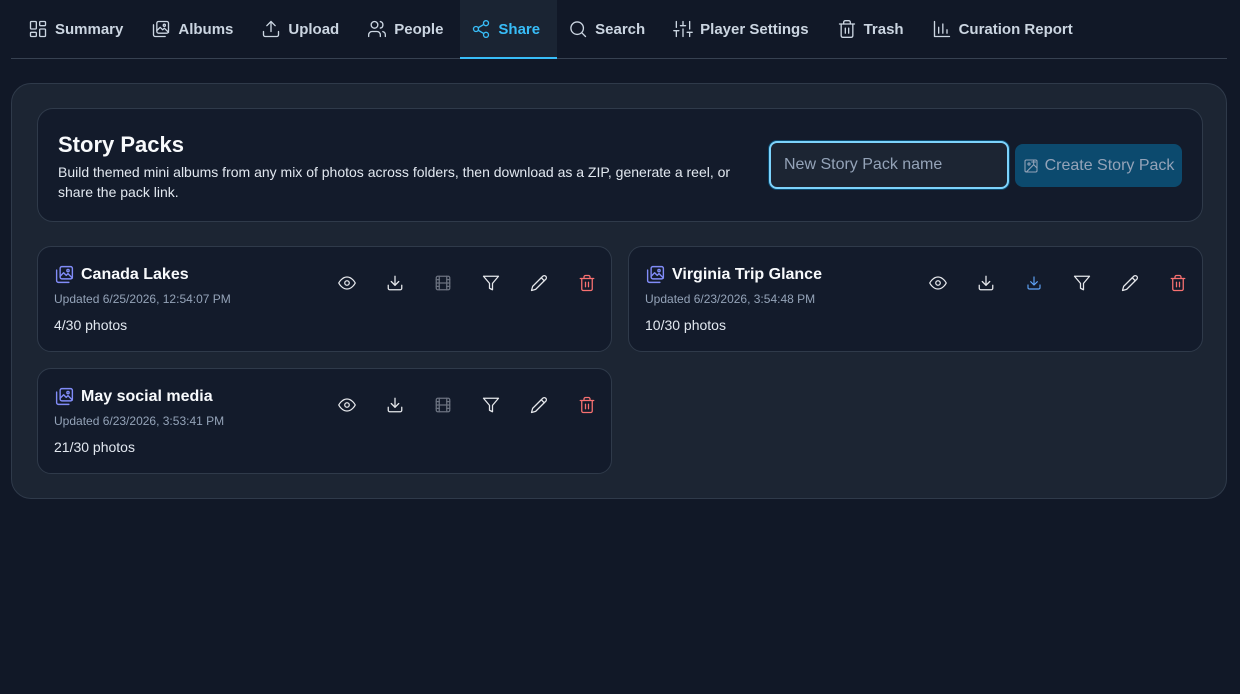  Describe the element at coordinates (683, 29) in the screenshot. I see `sliders-icon` at that location.